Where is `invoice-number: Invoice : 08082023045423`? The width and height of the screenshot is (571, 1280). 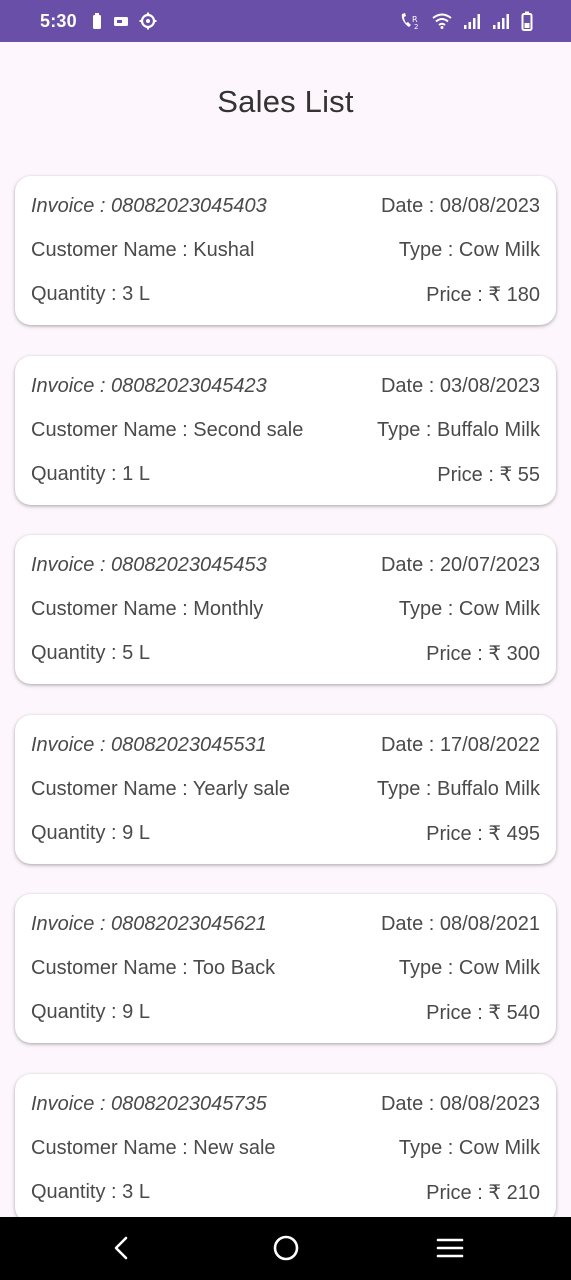
invoice-number: Invoice : 08082023045423 is located at coordinates (149, 385).